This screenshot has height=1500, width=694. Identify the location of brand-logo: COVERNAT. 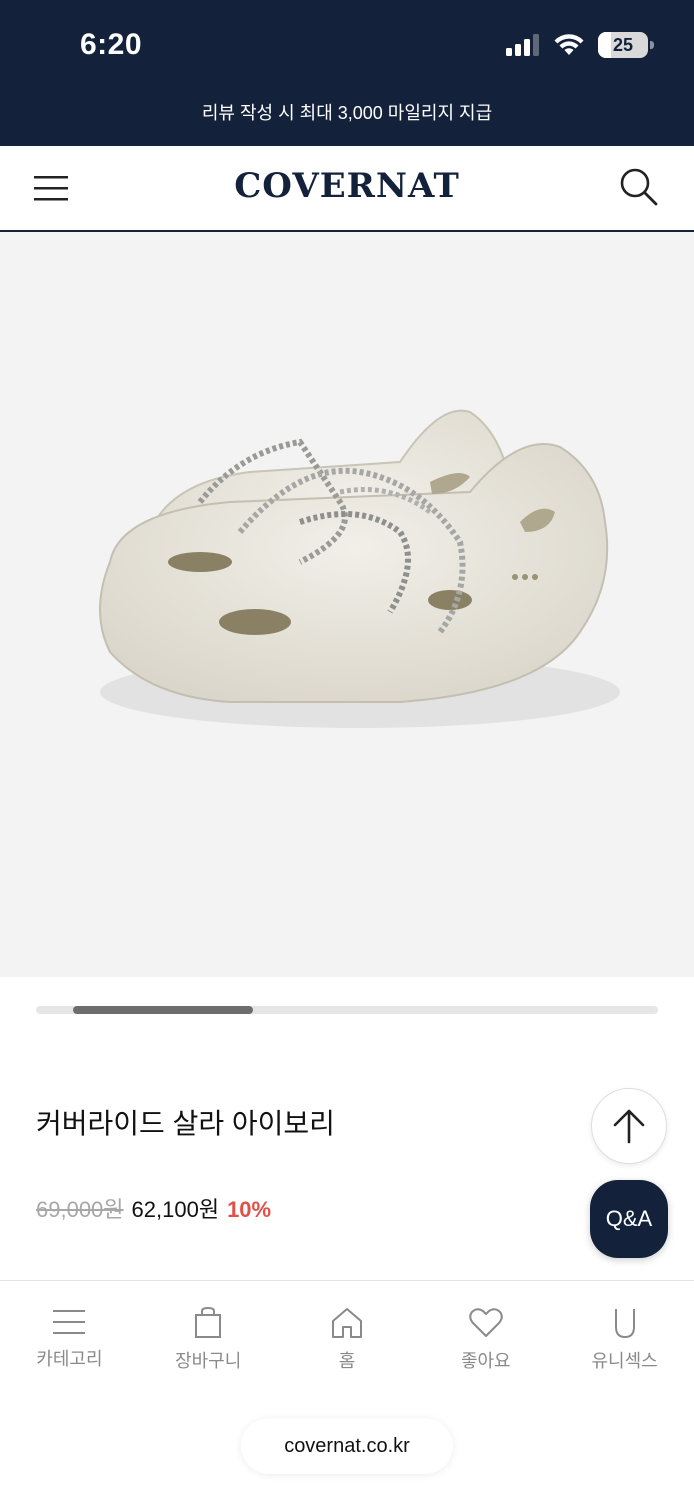
(347, 186).